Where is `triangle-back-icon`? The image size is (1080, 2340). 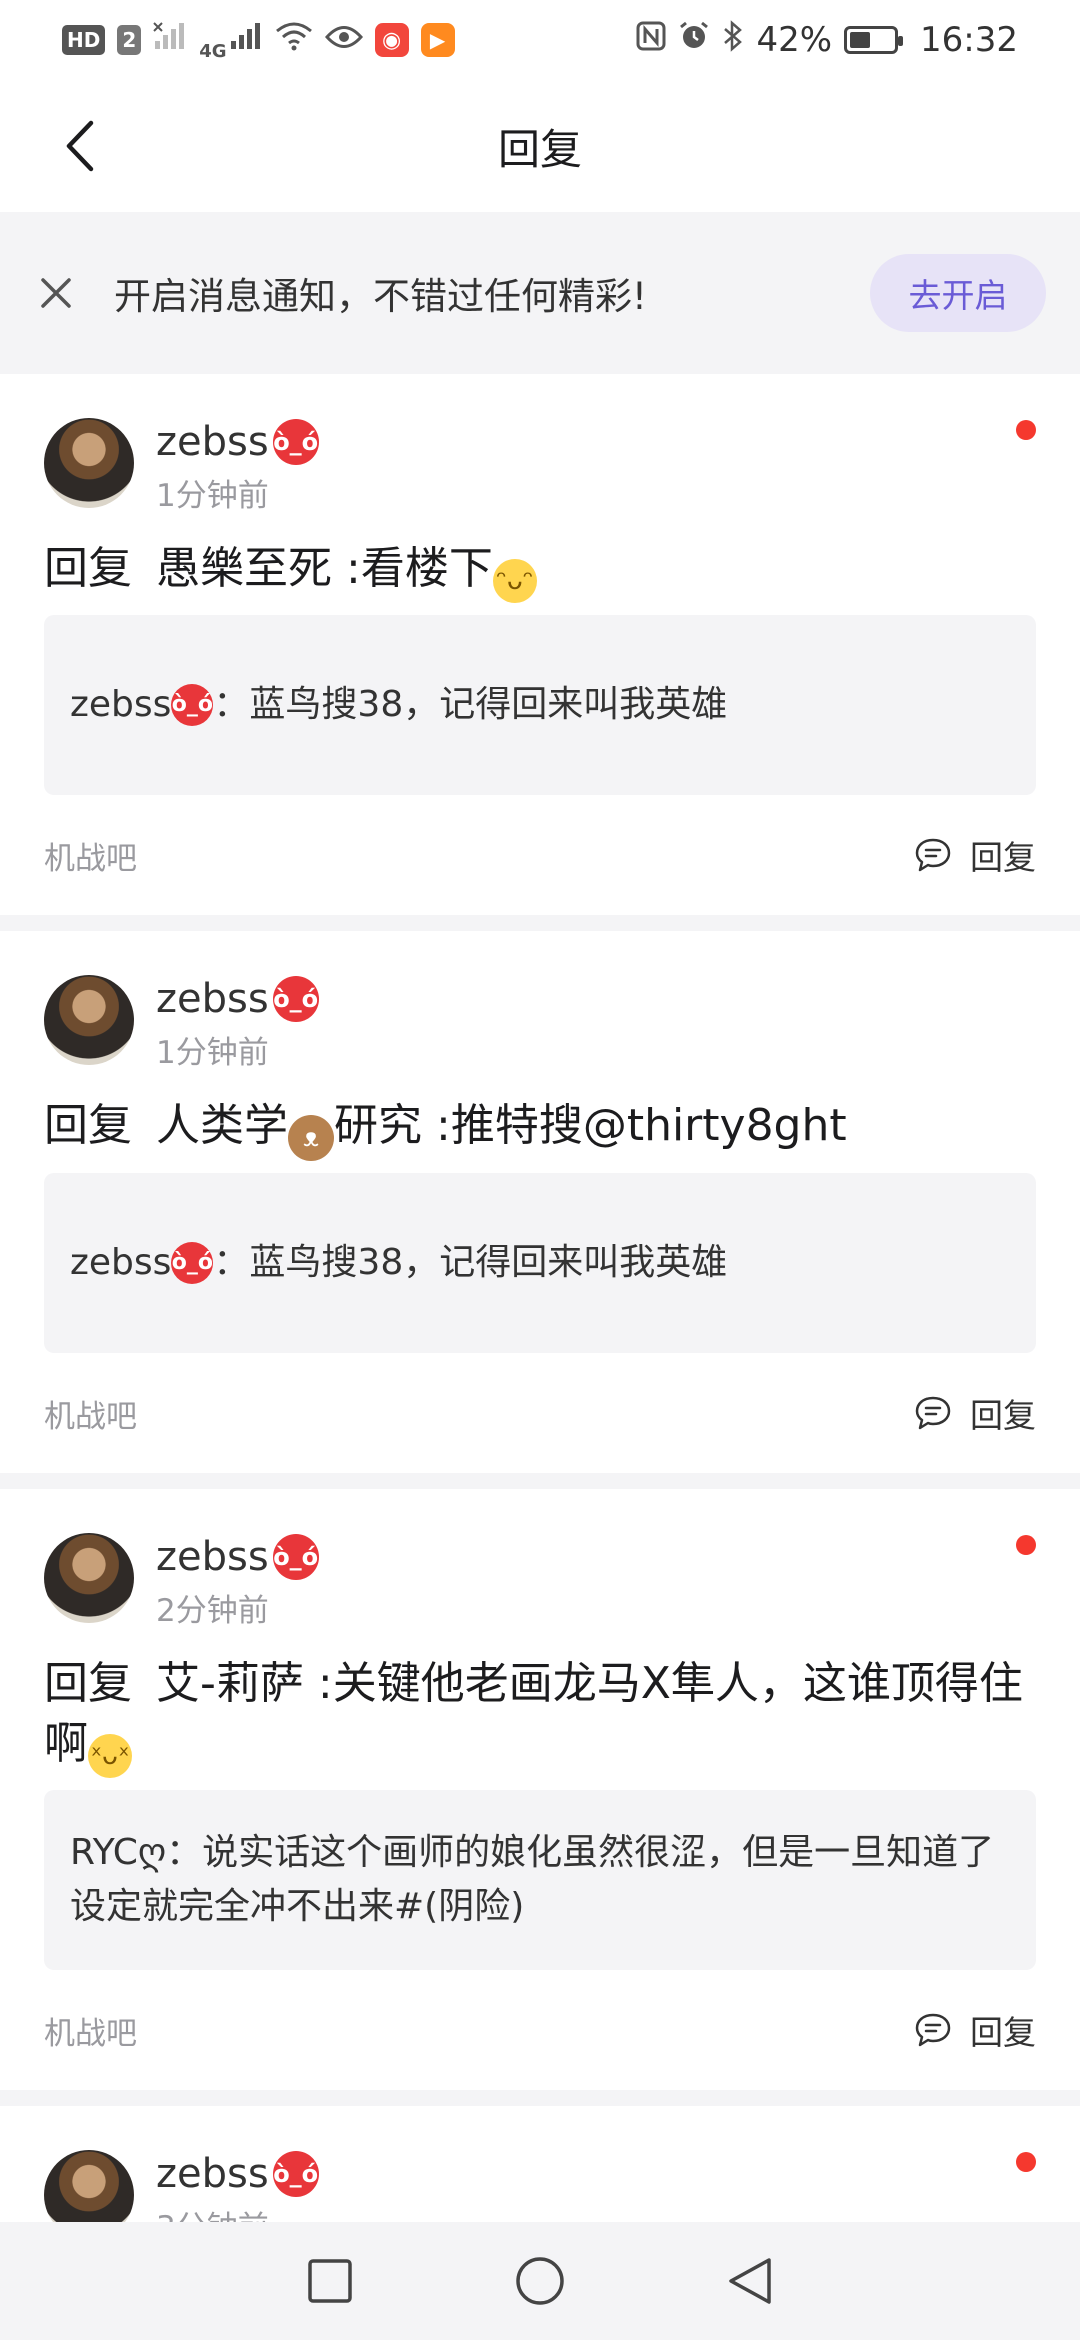
triangle-back-icon is located at coordinates (750, 2281).